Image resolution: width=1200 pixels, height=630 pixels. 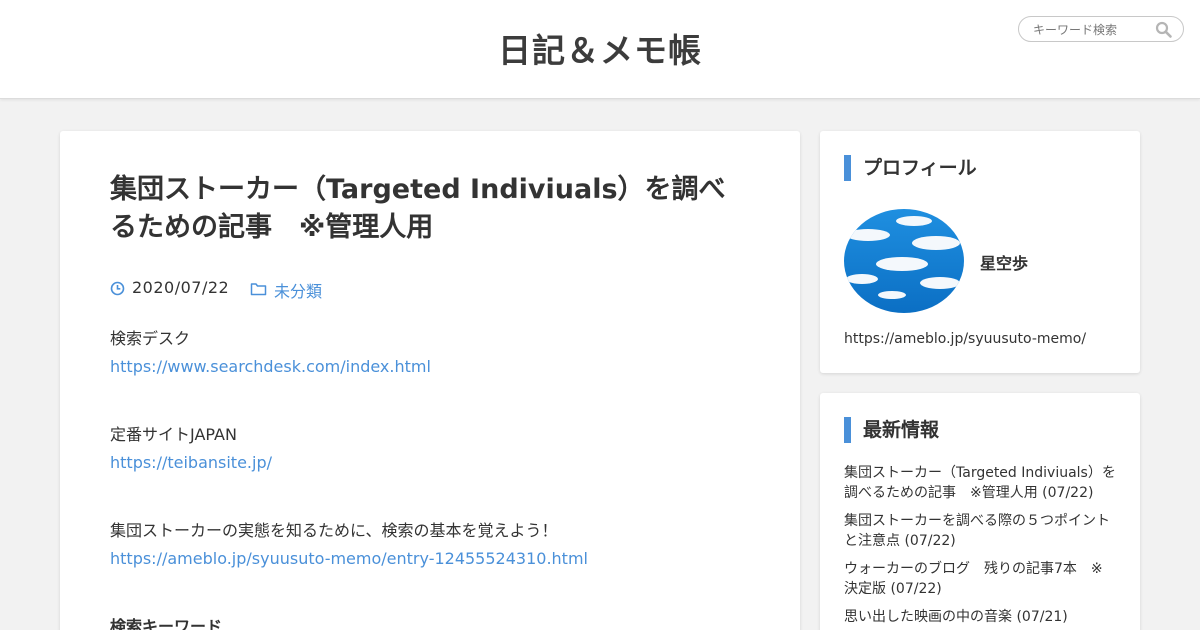 I want to click on search-input, so click(x=1093, y=29).